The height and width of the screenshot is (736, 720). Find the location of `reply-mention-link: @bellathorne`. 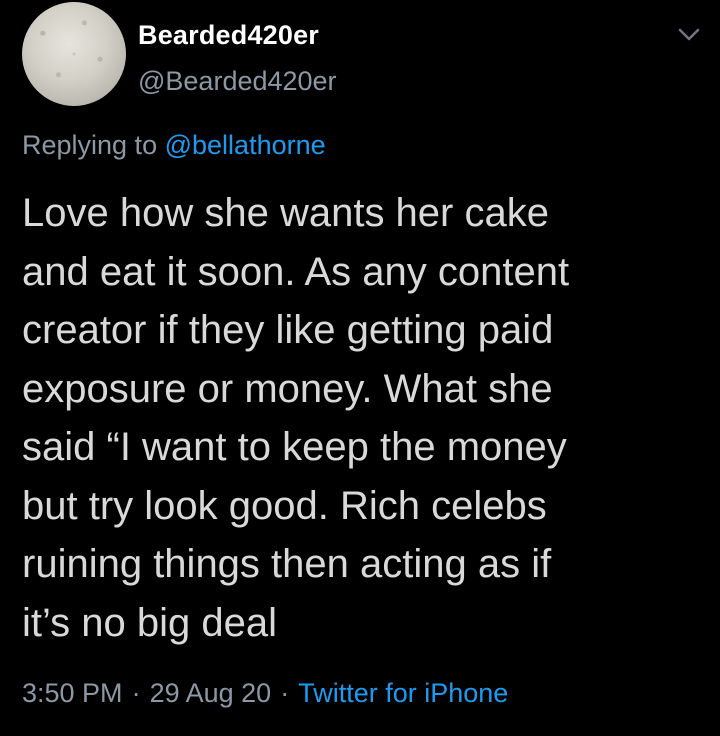

reply-mention-link: @bellathorne is located at coordinates (245, 145).